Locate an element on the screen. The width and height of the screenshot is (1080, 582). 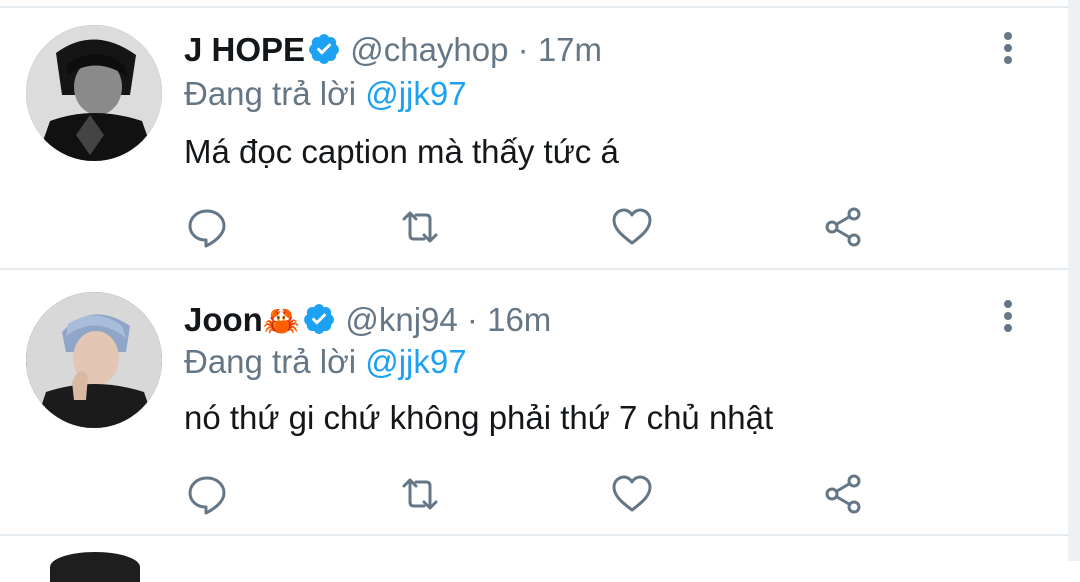
tweet-header: J HOPE @chayhop · 17m is located at coordinates (393, 50).